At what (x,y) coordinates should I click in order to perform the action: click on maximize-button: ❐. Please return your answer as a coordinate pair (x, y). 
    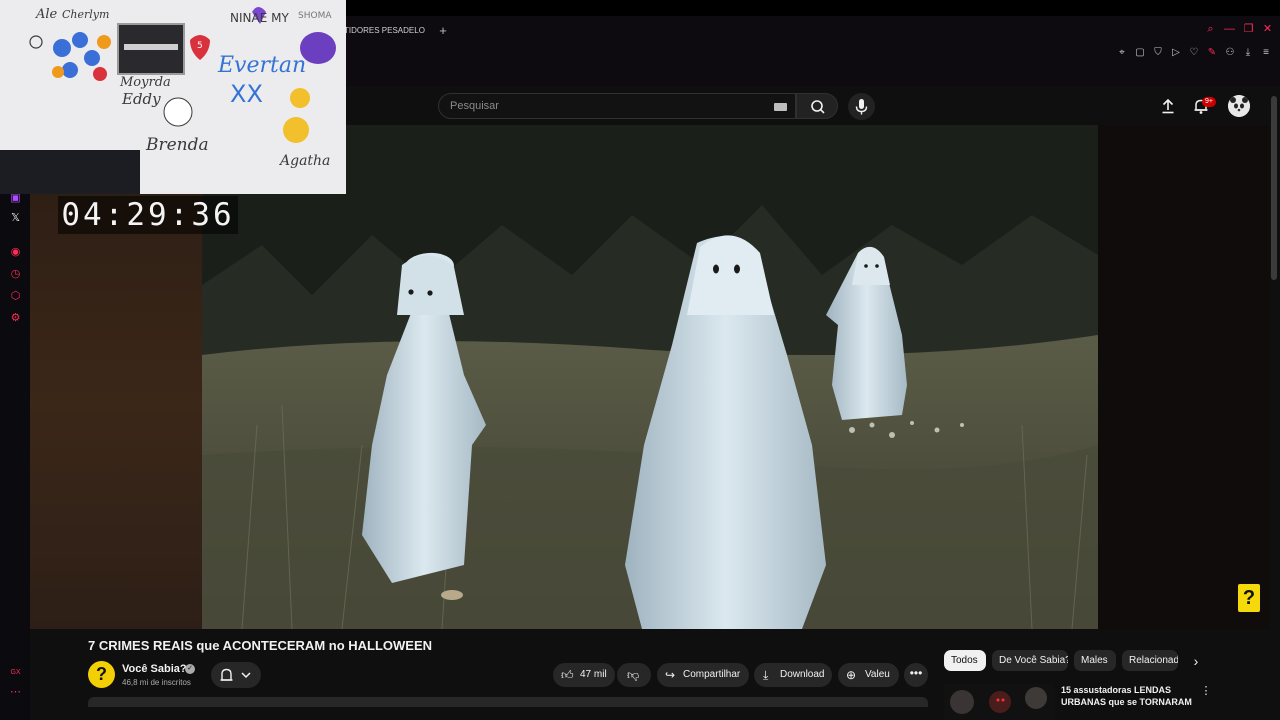
    Looking at the image, I should click on (1248, 29).